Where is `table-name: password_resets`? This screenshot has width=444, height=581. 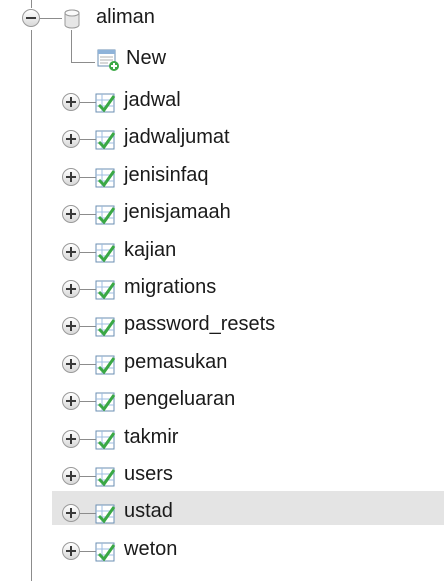
table-name: password_resets is located at coordinates (199, 324).